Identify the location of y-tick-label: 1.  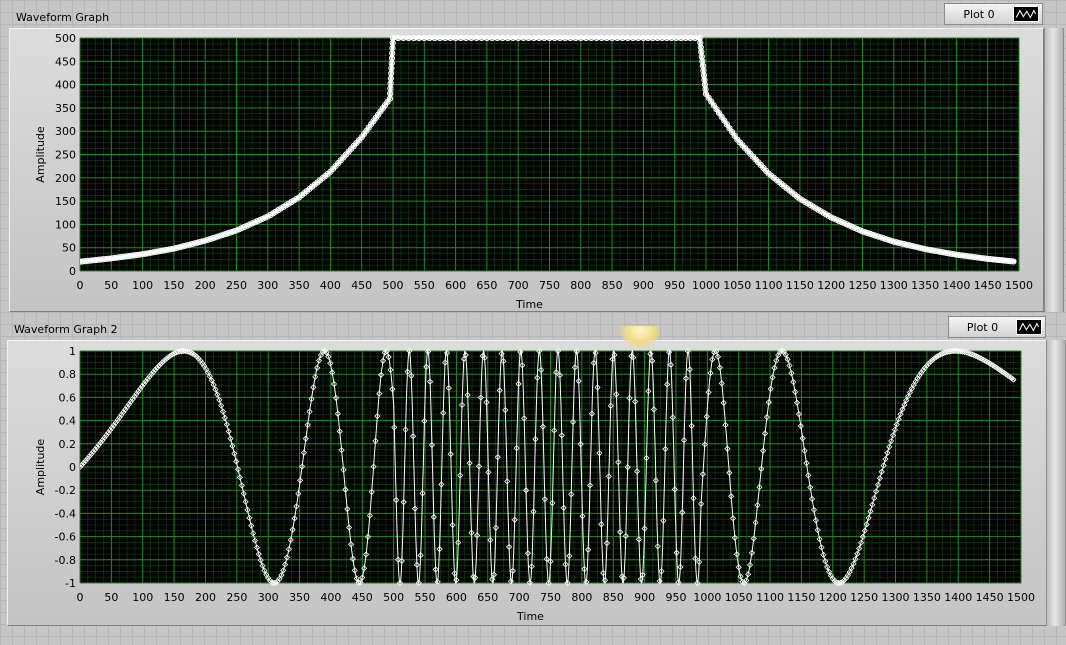
(72, 351).